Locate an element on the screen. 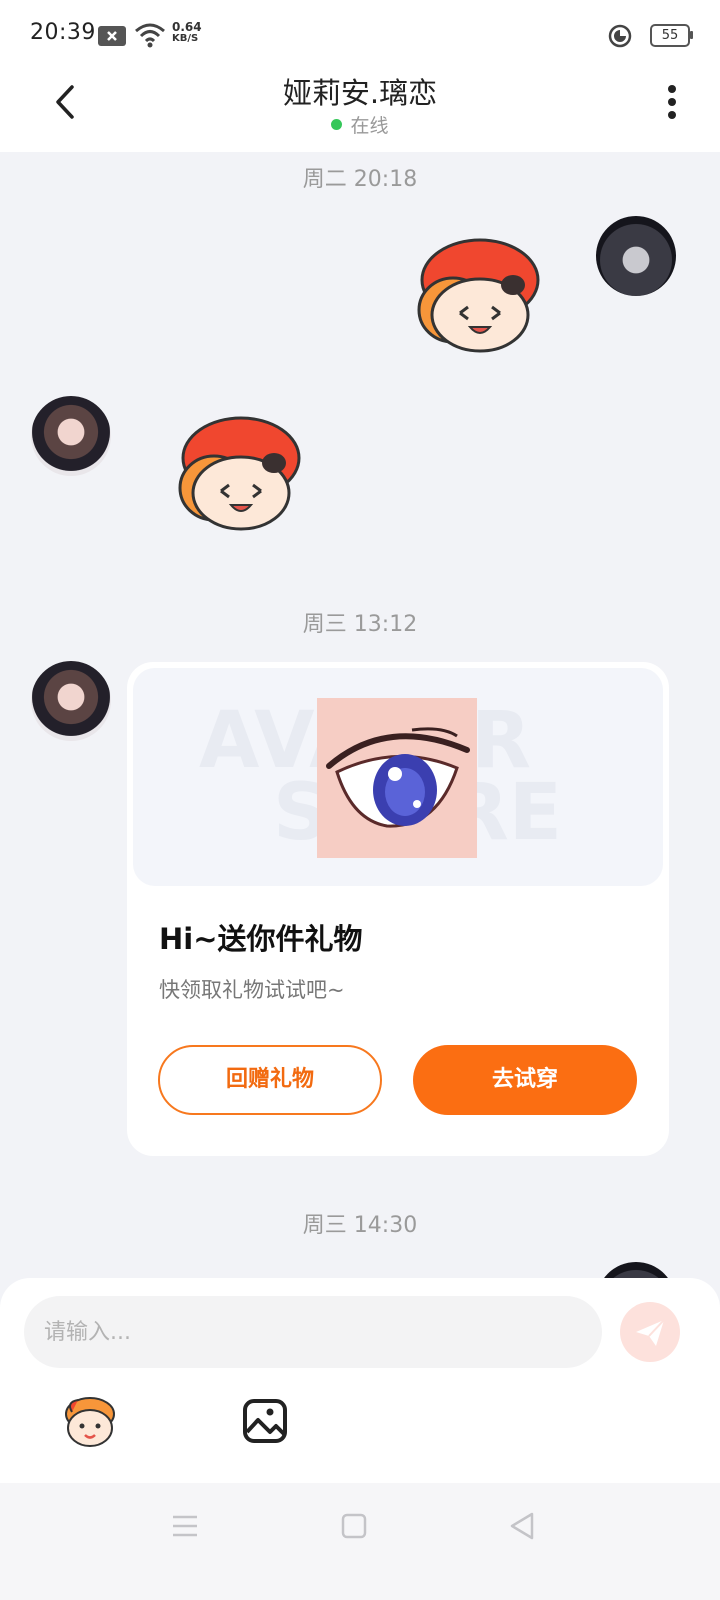 The image size is (720, 1600). online-status-label: 在线 is located at coordinates (369, 126).